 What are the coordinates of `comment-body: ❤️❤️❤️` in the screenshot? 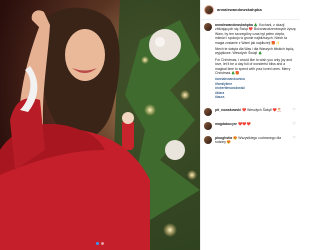 It's located at (244, 123).